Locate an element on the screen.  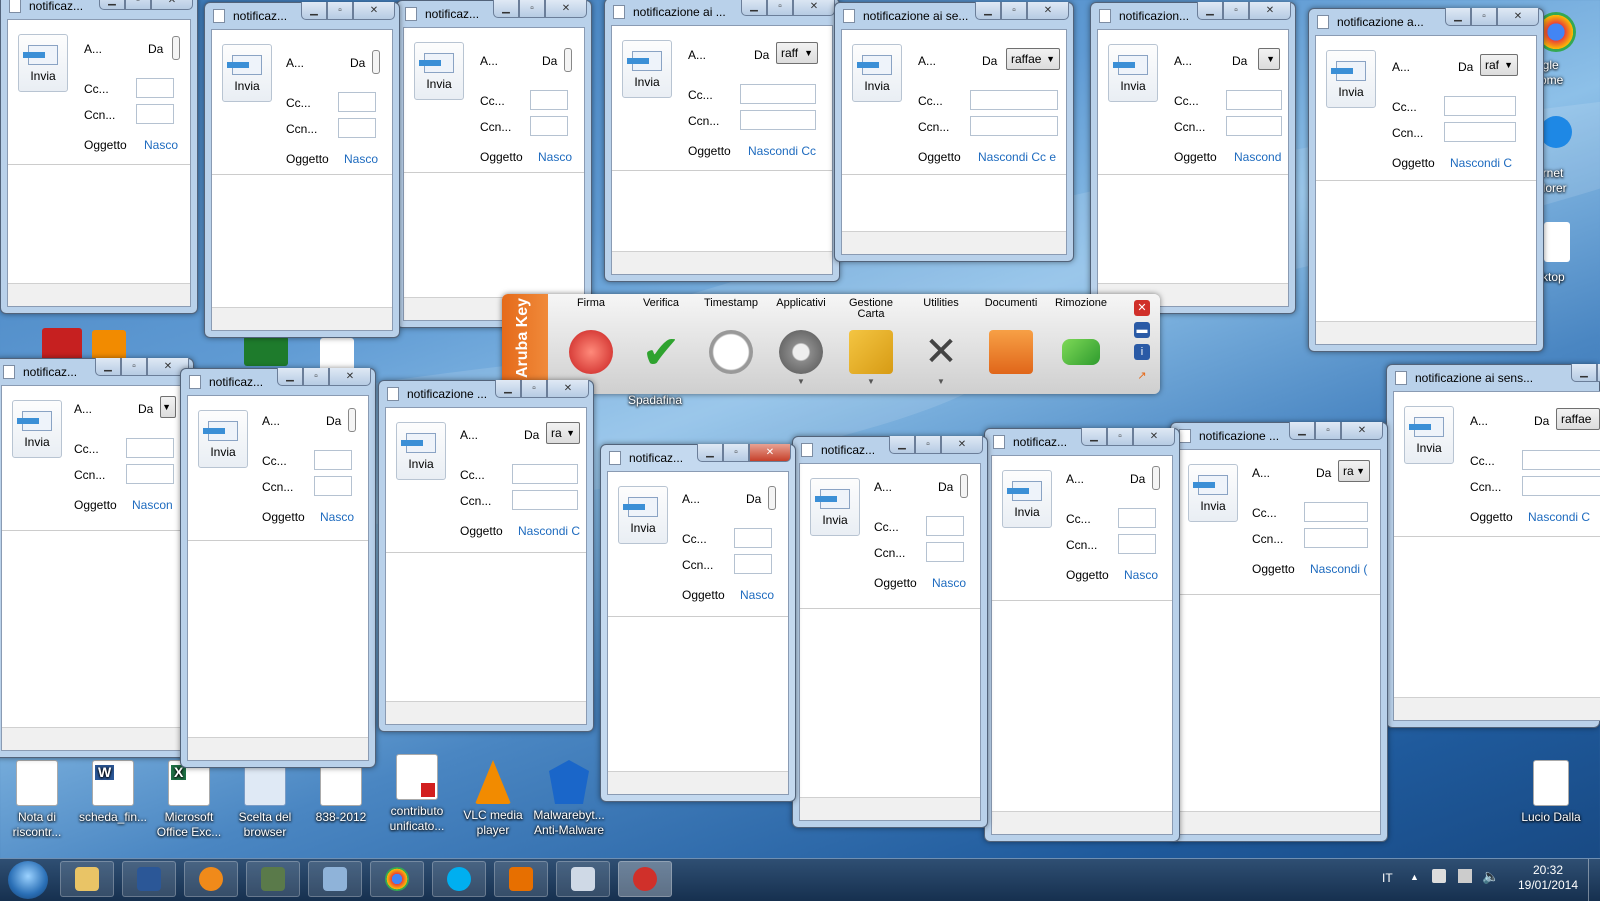
tool-gestione-carta: Gestione Carta ▼ is located at coordinates (871, 342).